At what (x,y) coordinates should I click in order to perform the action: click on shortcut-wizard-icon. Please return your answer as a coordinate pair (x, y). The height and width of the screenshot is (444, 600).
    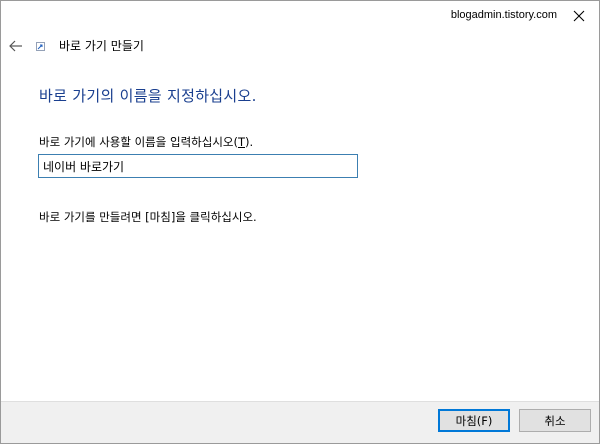
    Looking at the image, I should click on (40, 46).